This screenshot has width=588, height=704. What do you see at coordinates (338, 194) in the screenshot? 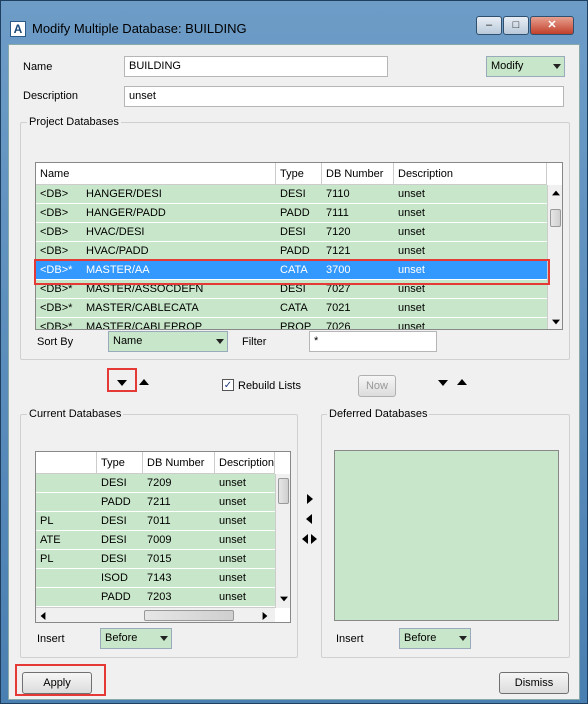
I see `cell-number: 7110` at bounding box center [338, 194].